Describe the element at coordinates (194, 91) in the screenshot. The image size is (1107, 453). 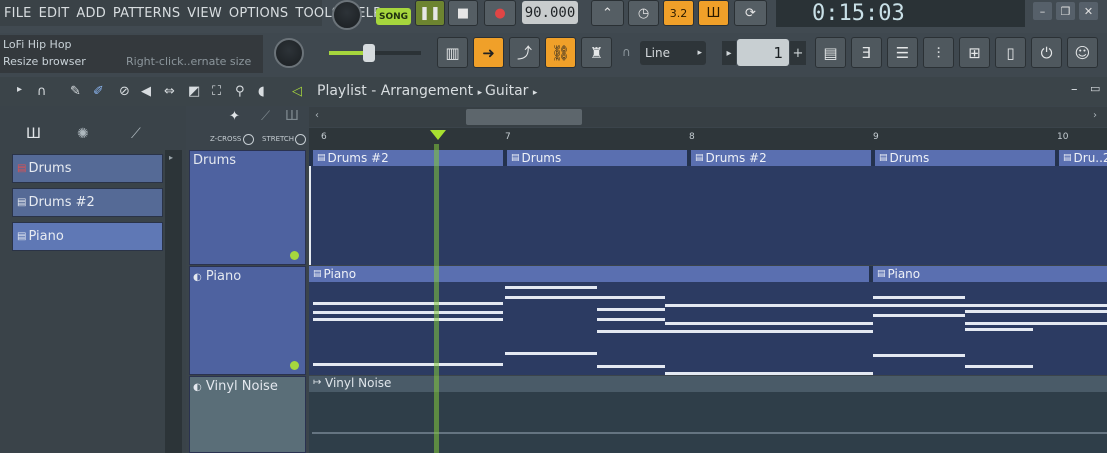
I see `slice-icon: ◩` at that location.